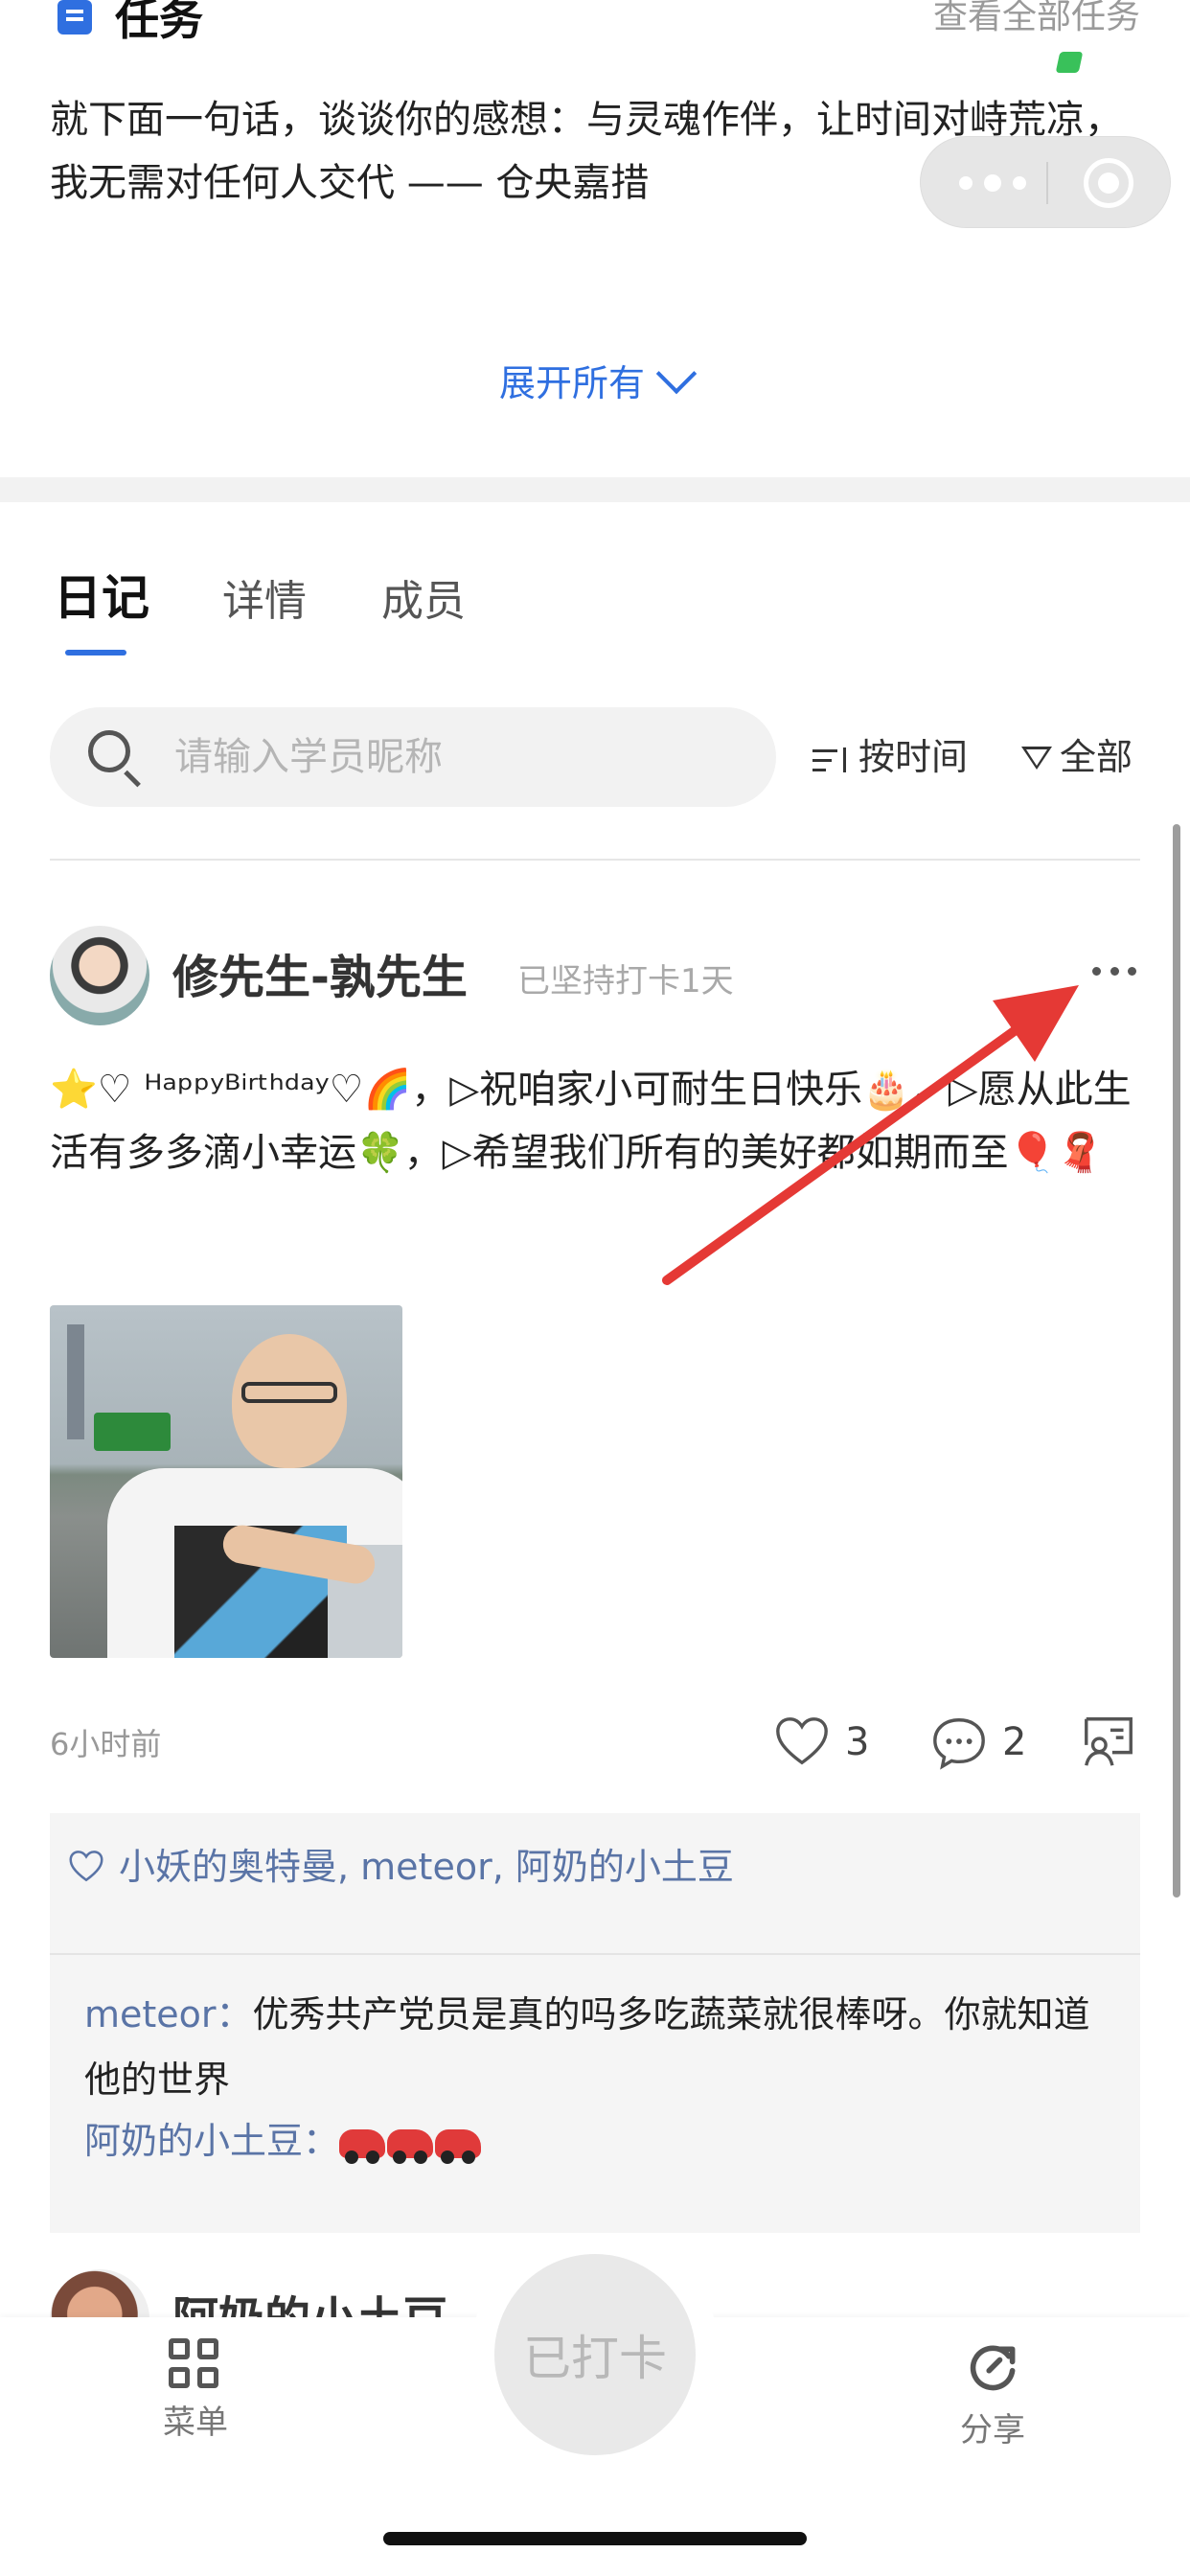 The image size is (1190, 2576). I want to click on capsule-close-icon, so click(1108, 183).